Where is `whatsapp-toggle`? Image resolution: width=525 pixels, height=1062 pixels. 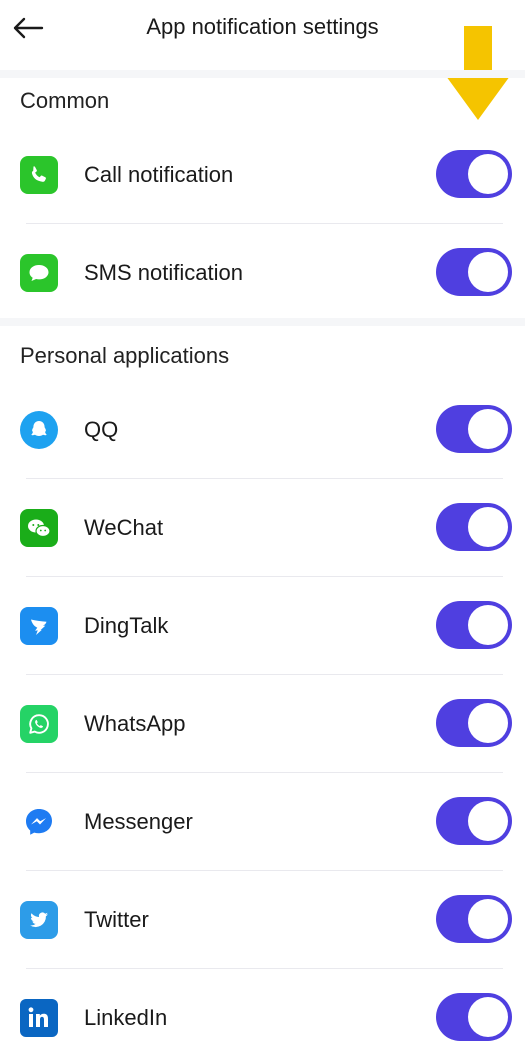 whatsapp-toggle is located at coordinates (474, 723).